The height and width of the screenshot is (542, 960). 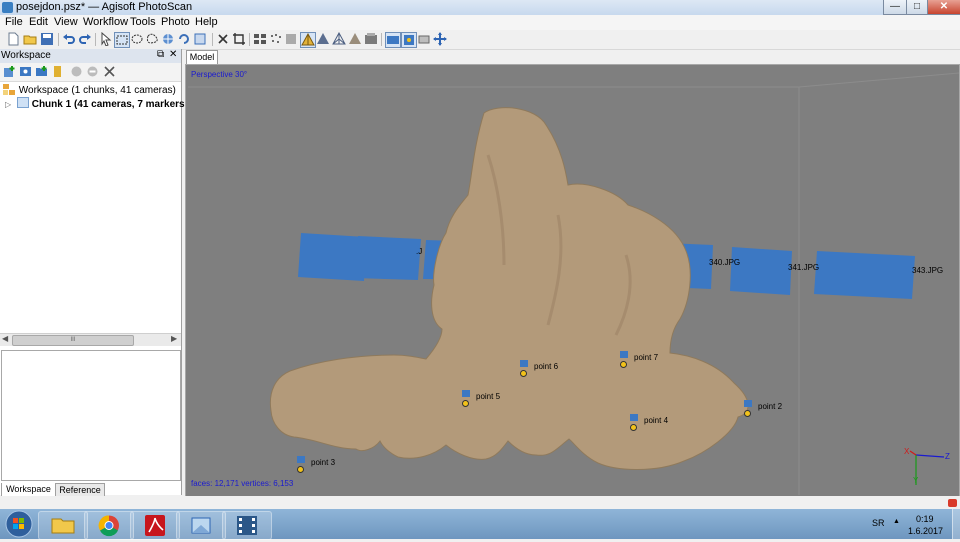 What do you see at coordinates (69, 39) in the screenshot?
I see `undo-icon` at bounding box center [69, 39].